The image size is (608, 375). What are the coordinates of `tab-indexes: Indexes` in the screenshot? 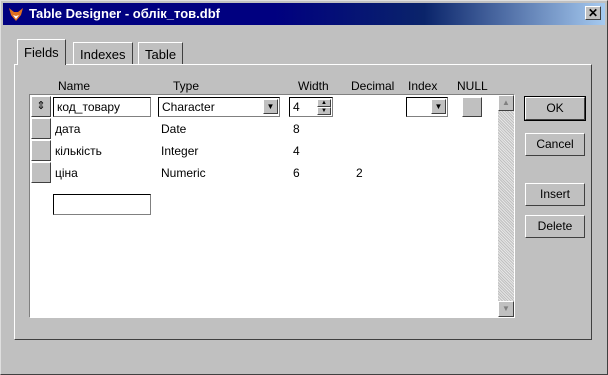 It's located at (103, 53).